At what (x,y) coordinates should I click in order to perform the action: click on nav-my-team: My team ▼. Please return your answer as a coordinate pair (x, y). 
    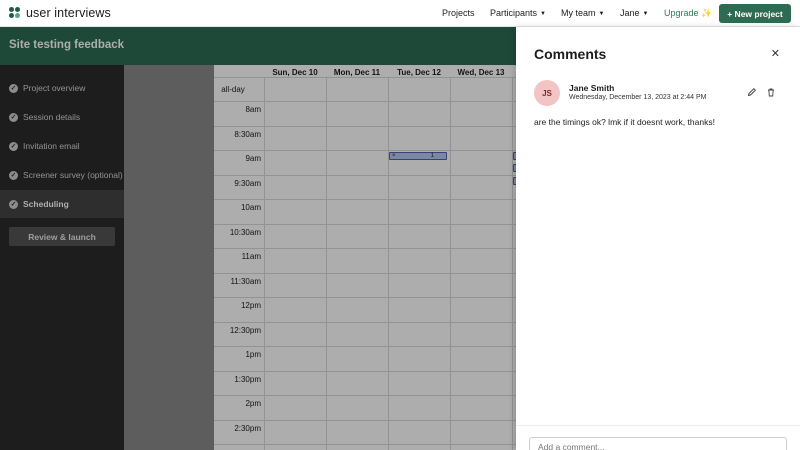
    Looking at the image, I should click on (582, 13).